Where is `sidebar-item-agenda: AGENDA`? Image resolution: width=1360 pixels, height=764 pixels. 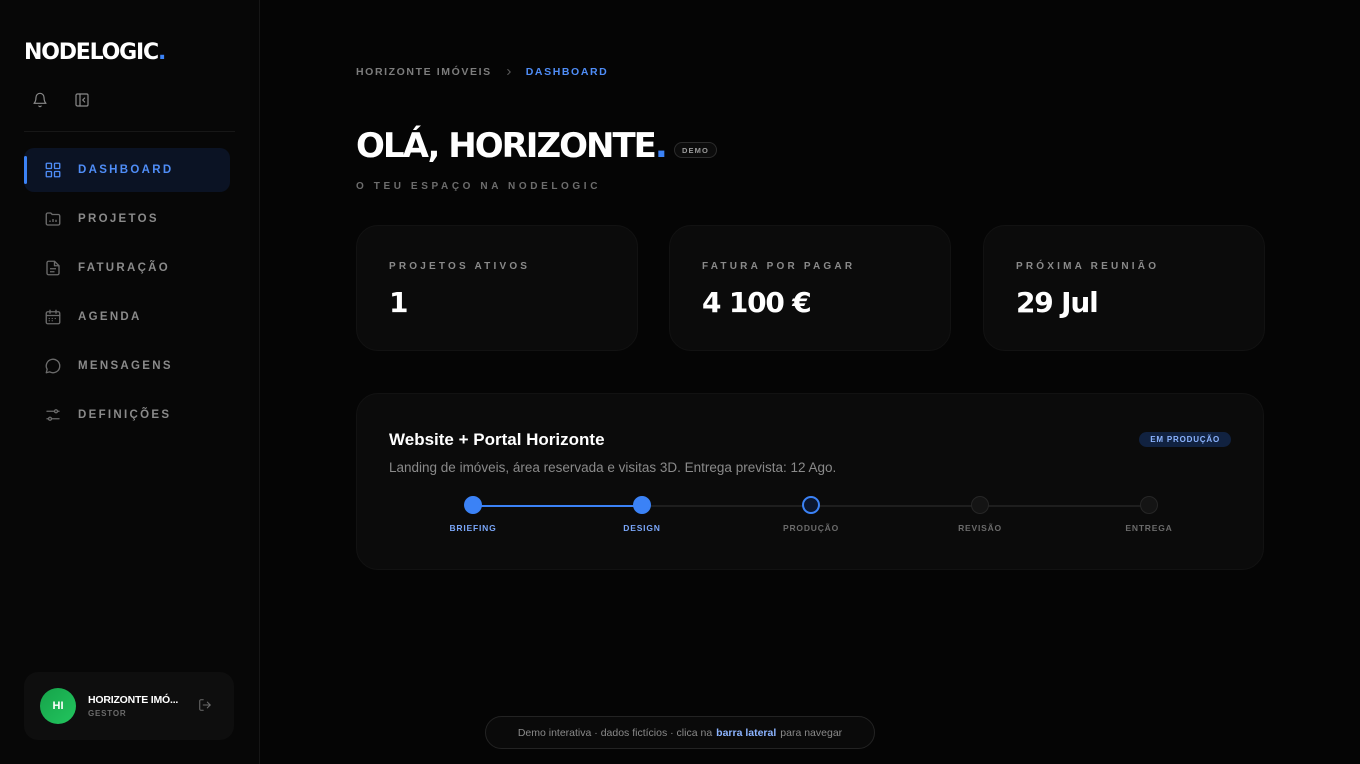 sidebar-item-agenda: AGENDA is located at coordinates (127, 317).